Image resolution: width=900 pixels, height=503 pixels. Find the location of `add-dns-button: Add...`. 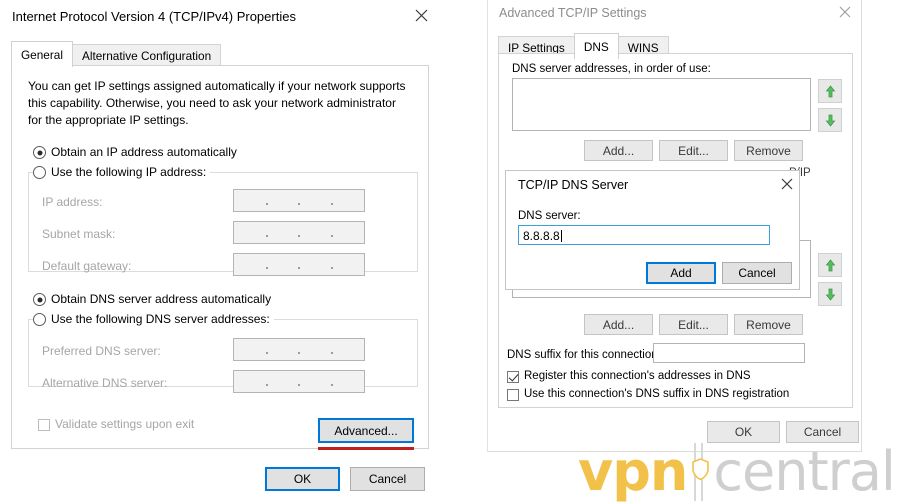

add-dns-button: Add... is located at coordinates (618, 150).